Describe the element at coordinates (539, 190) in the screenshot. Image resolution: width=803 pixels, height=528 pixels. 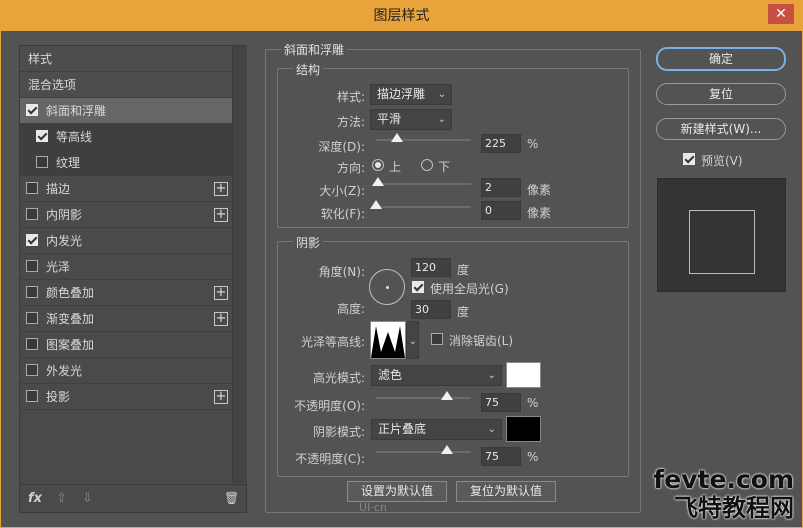
I see `size-unit: 像素` at that location.